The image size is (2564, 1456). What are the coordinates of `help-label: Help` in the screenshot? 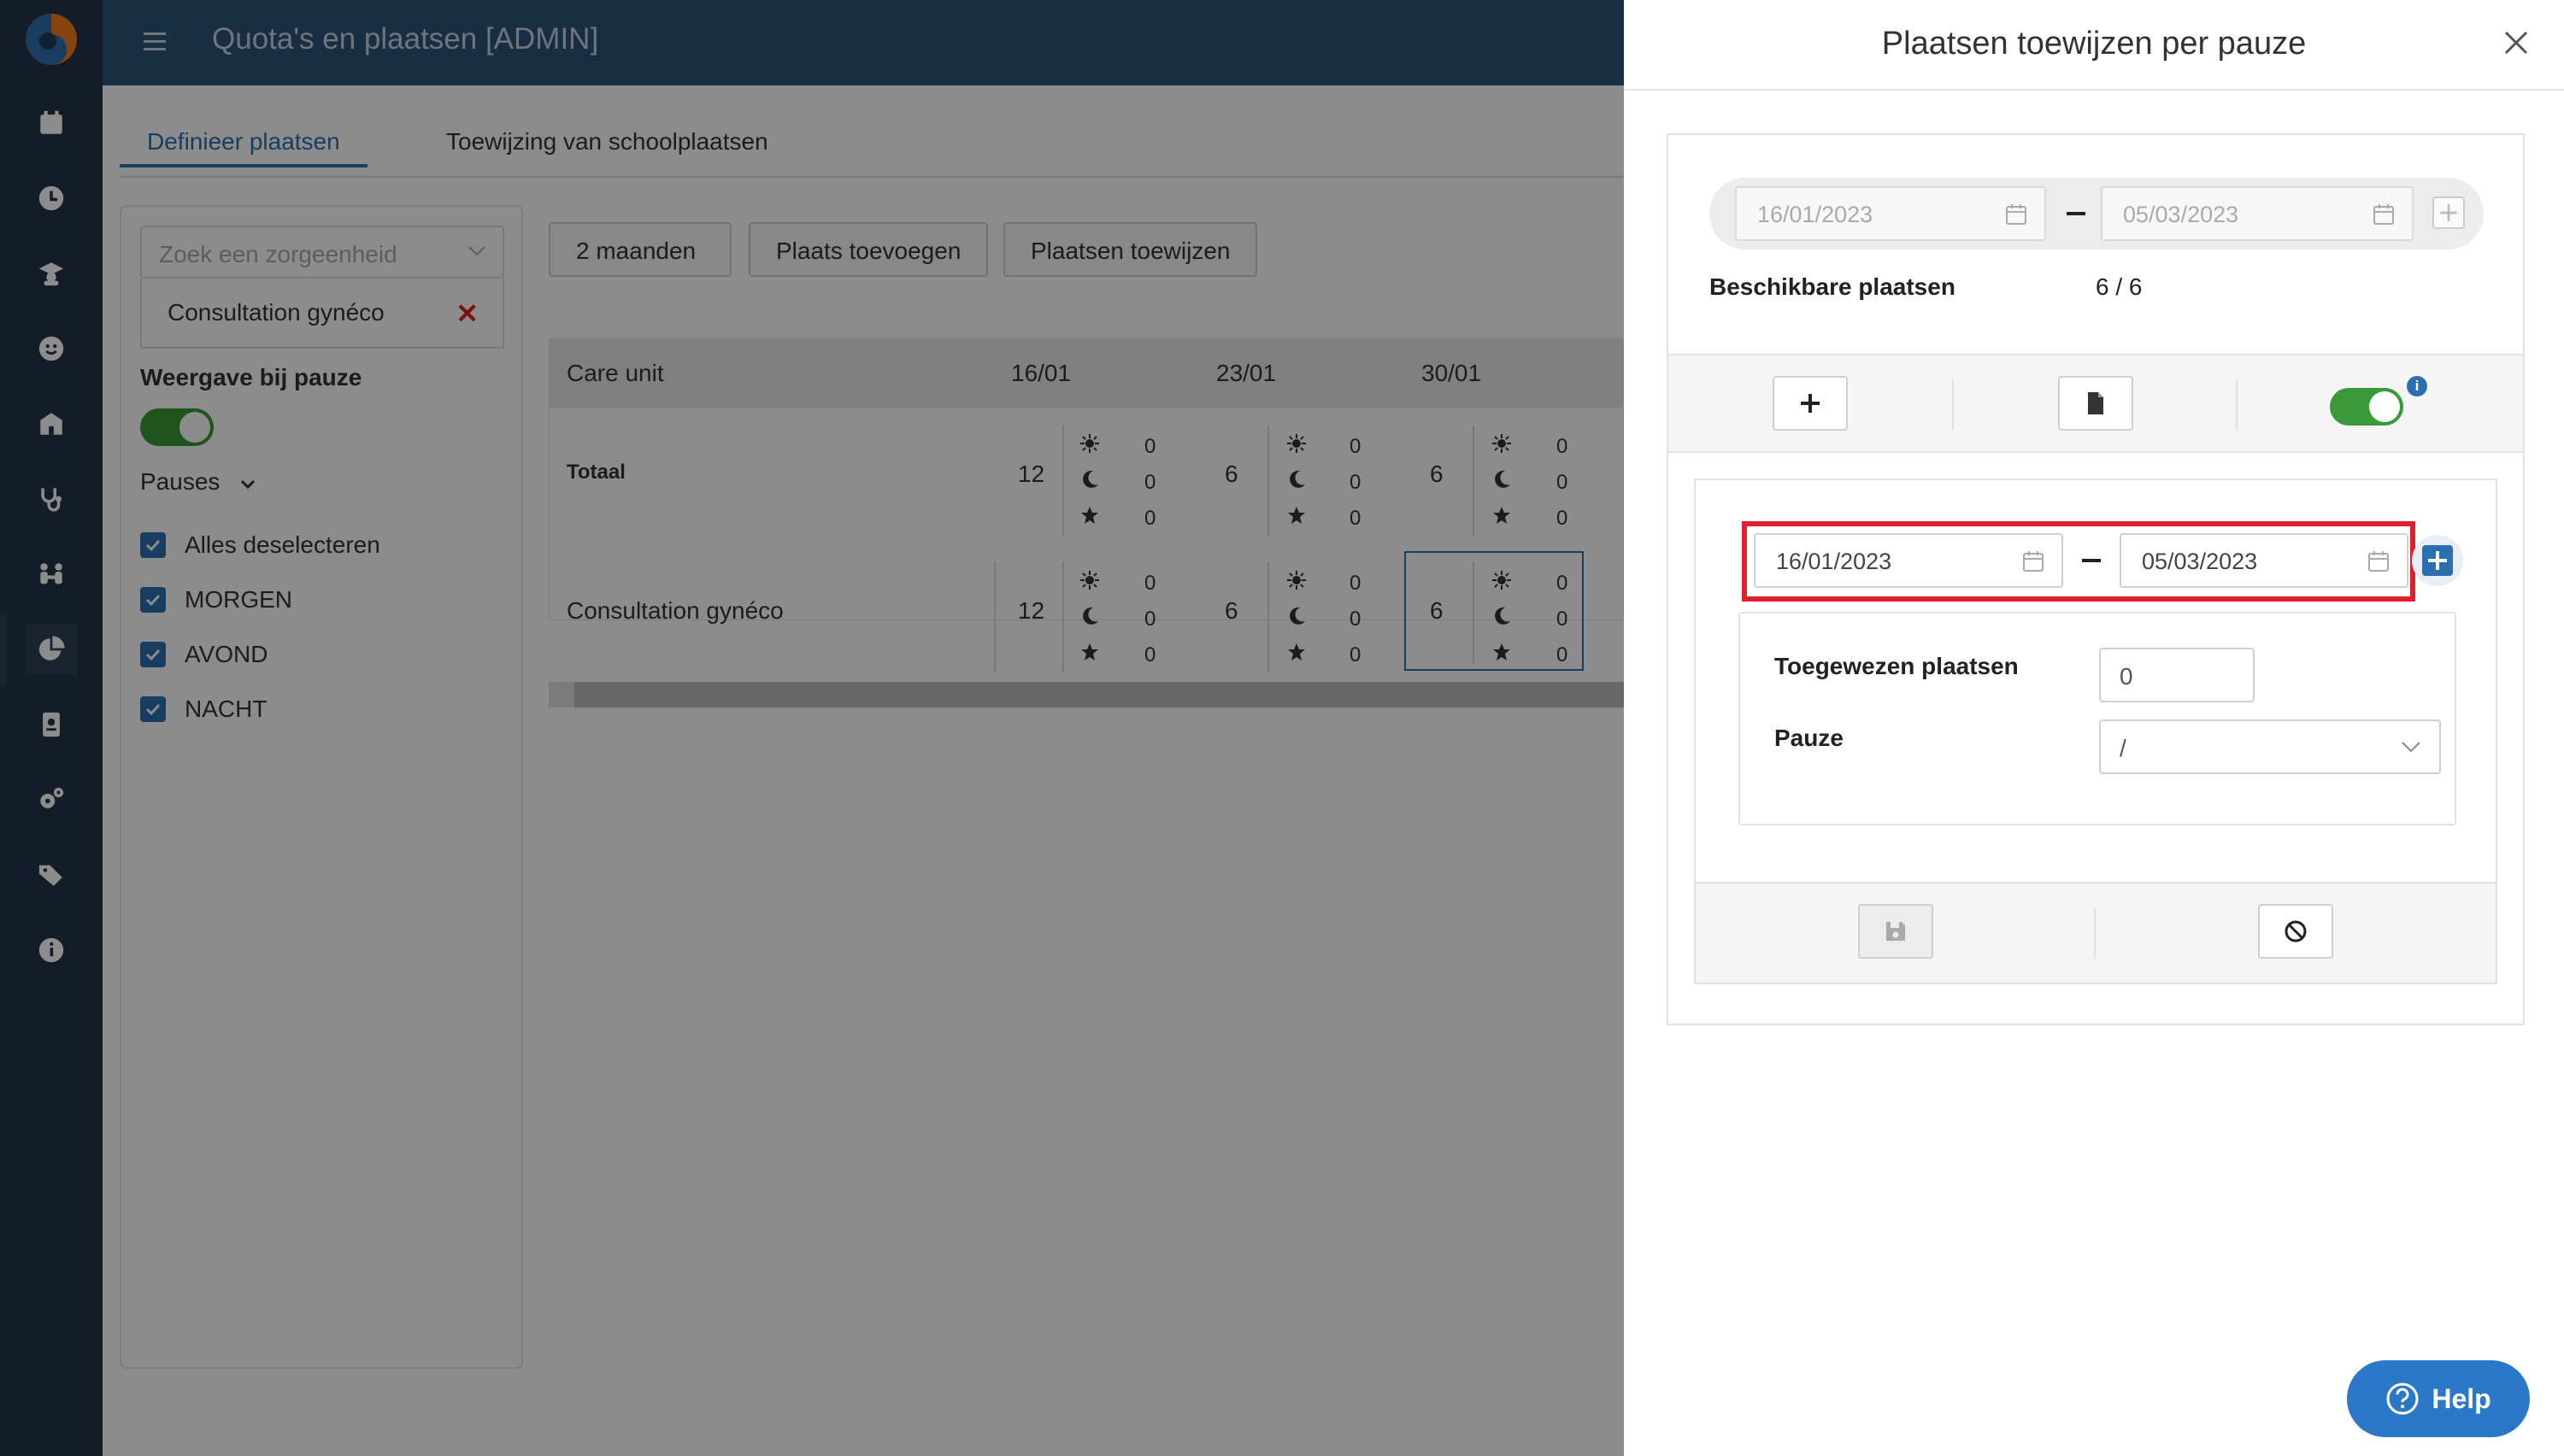 It's located at (2461, 1399).